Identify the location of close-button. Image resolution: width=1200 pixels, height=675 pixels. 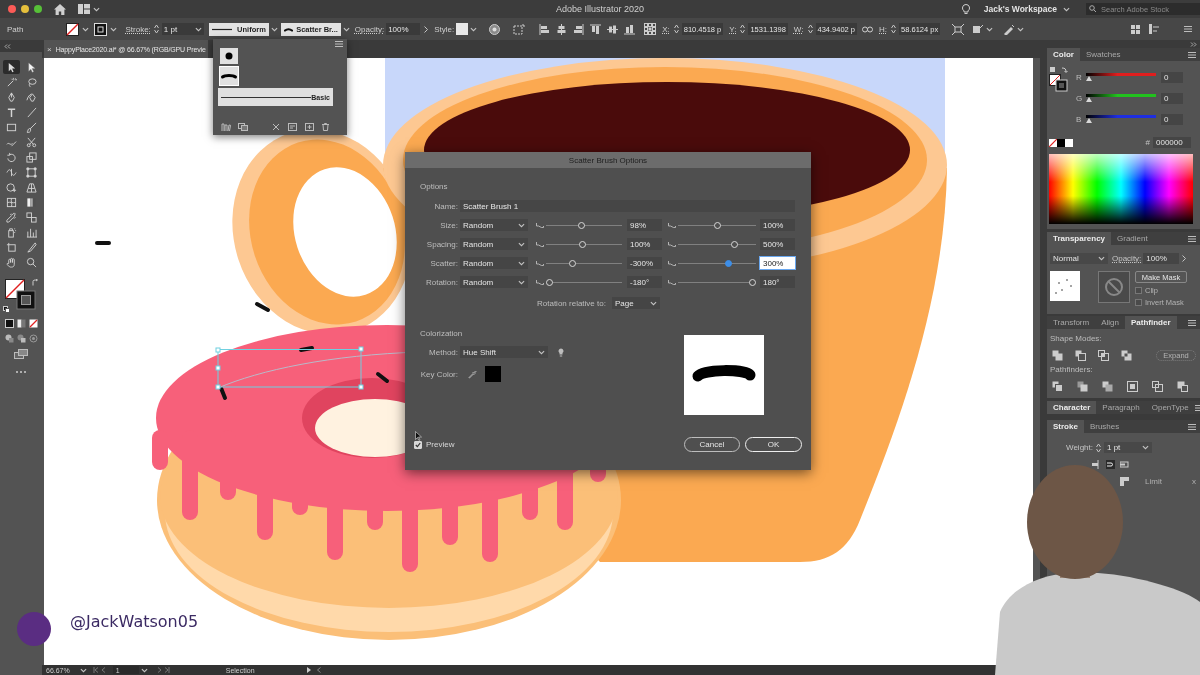
(12, 9).